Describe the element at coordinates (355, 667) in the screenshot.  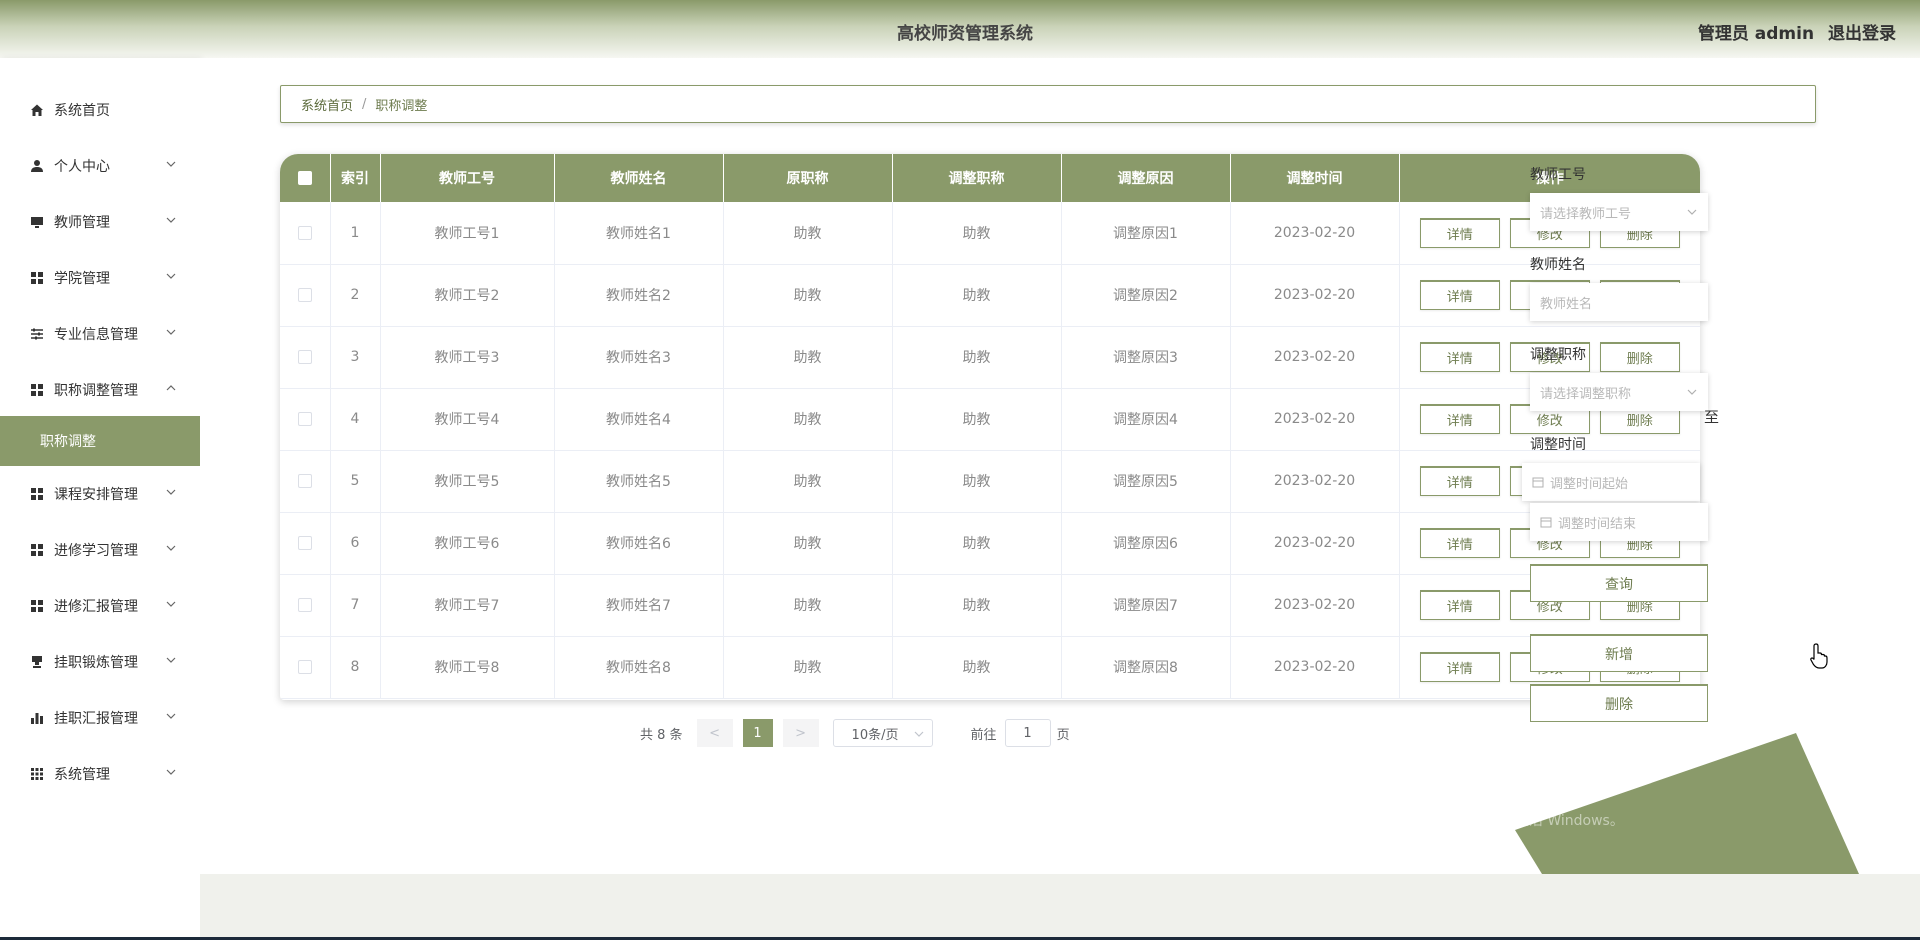
I see `cell-index: 8` at that location.